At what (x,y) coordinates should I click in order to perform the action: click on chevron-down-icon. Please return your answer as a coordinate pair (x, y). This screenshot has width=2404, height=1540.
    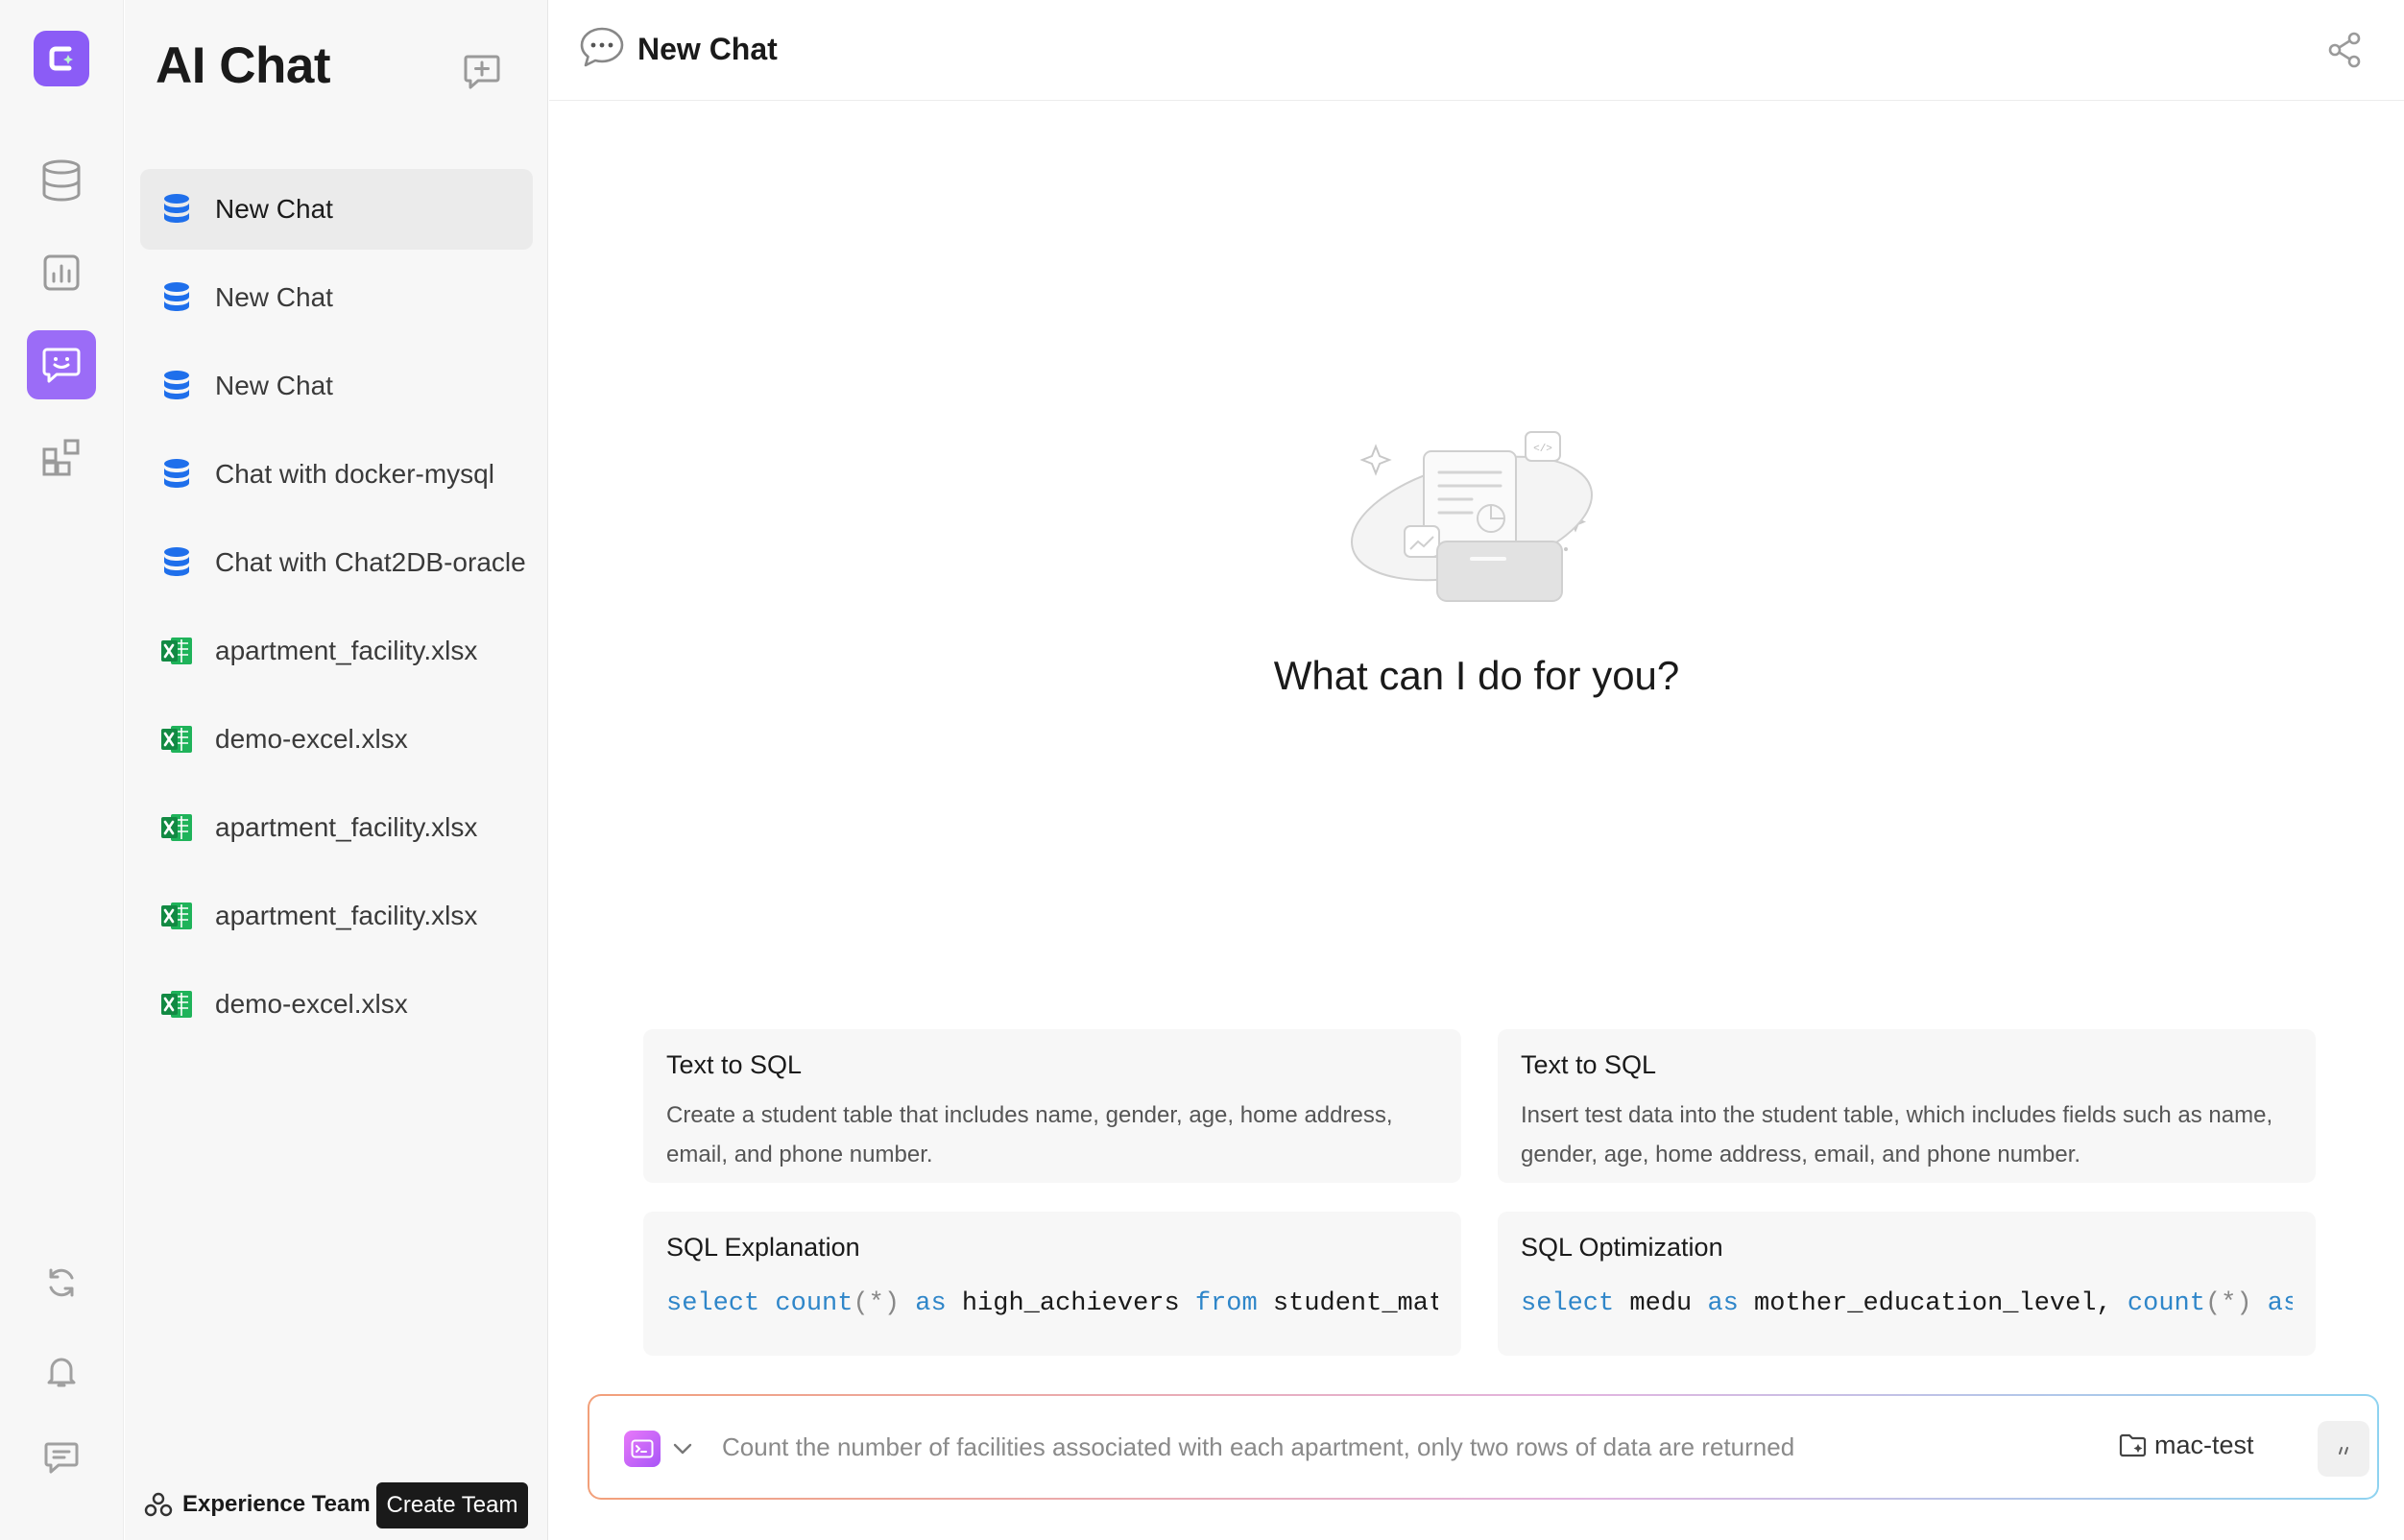
    Looking at the image, I should click on (682, 1449).